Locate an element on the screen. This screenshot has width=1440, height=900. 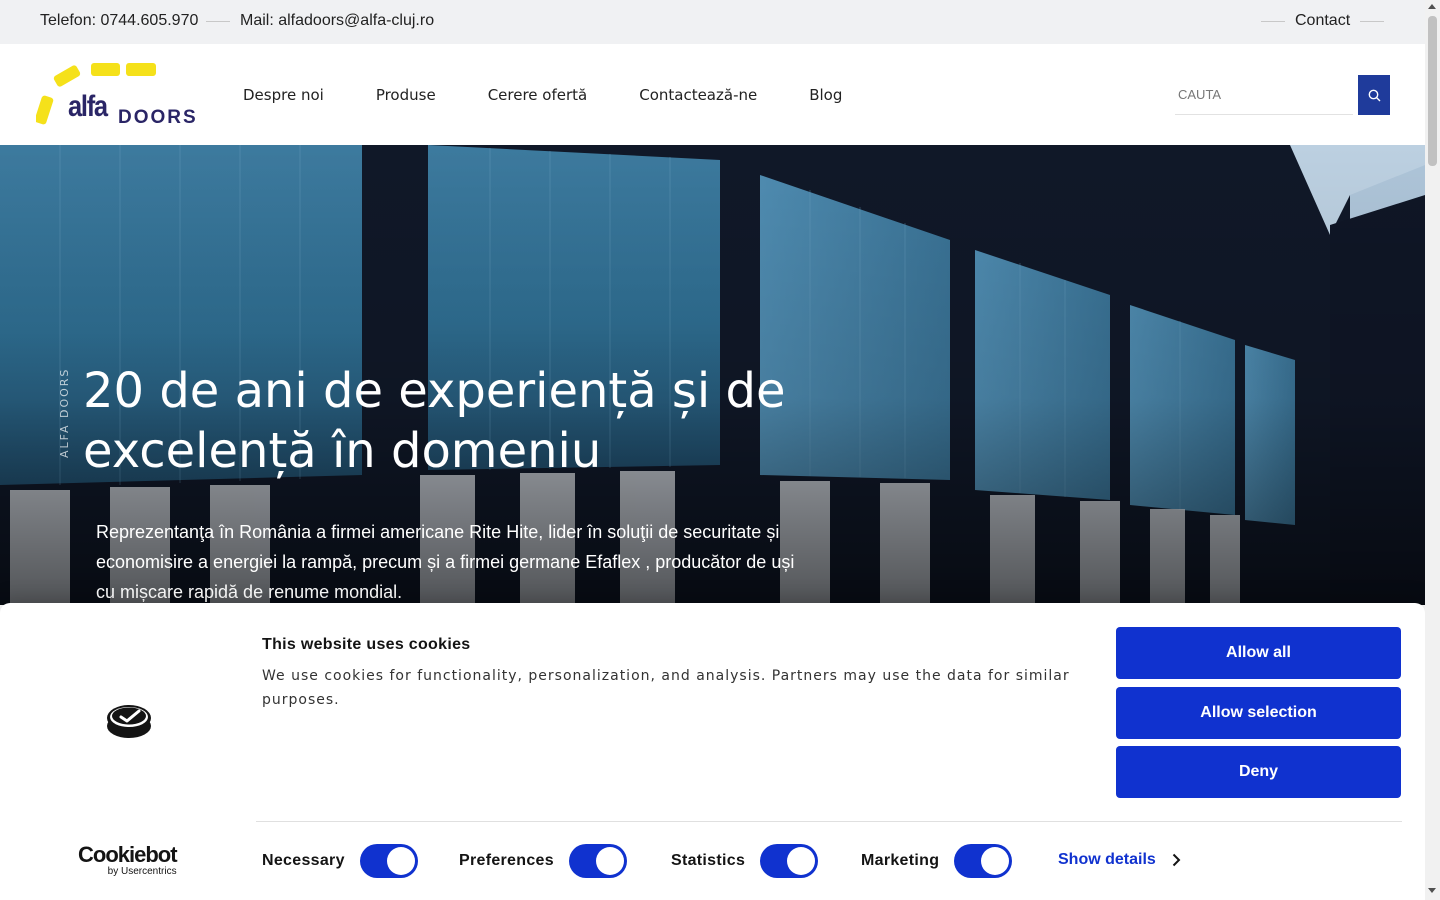
toggle-statistics: Statistics is located at coordinates (745, 861).